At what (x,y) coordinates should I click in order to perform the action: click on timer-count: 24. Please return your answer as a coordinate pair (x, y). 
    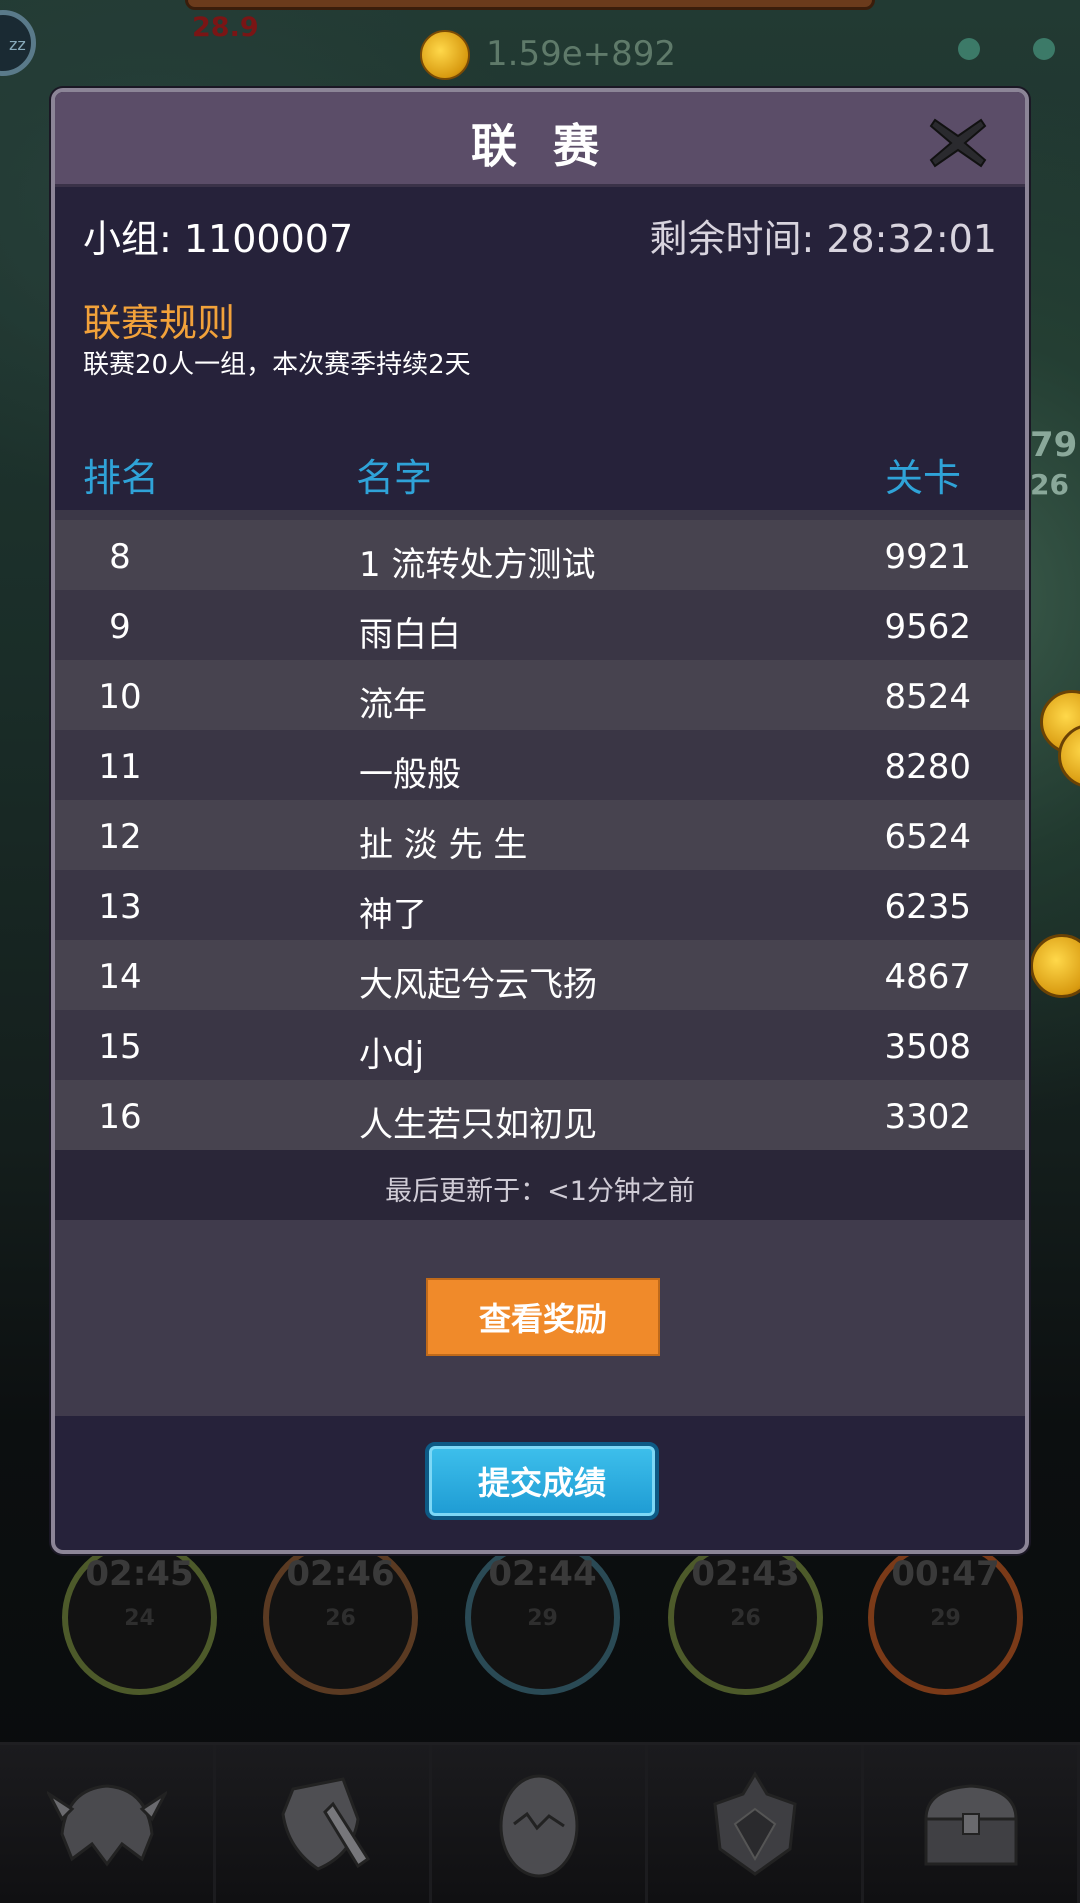
    Looking at the image, I should click on (139, 1618).